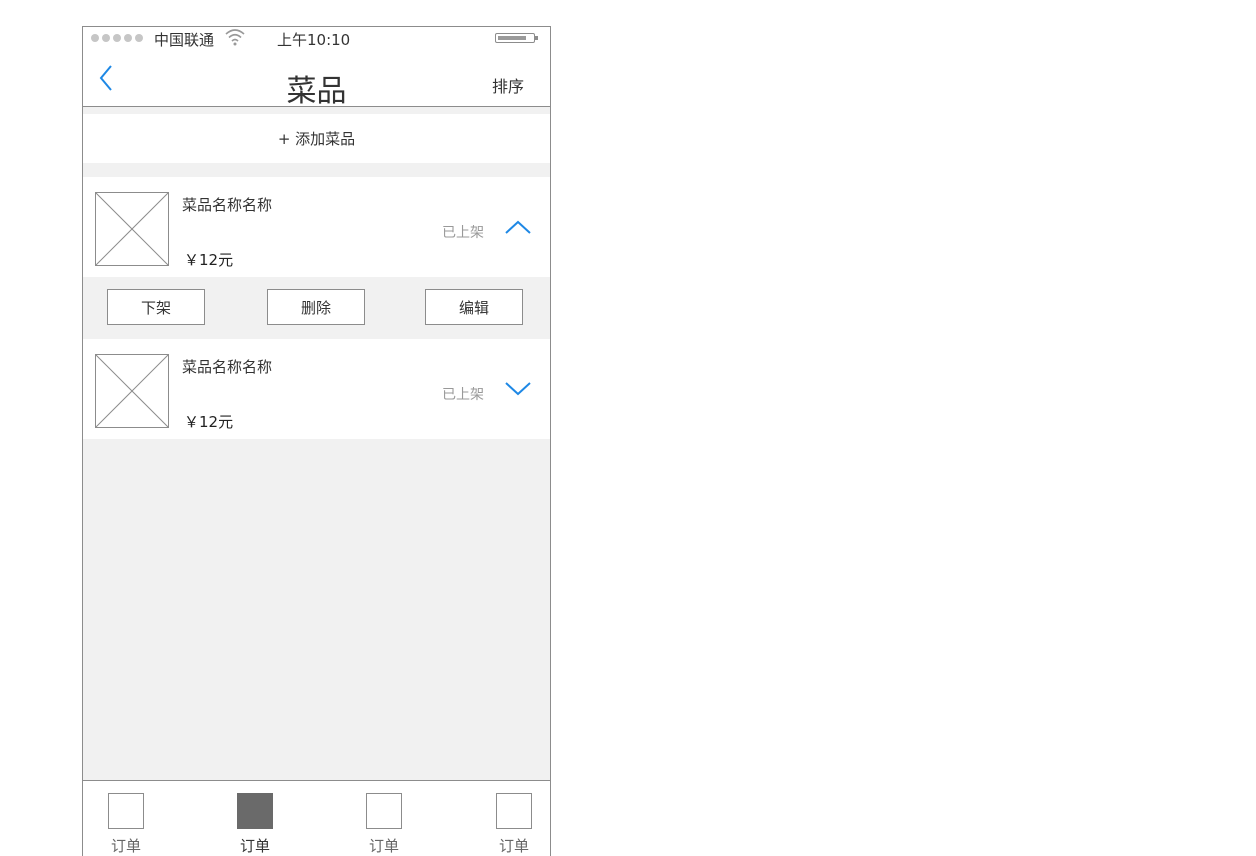 This screenshot has height=856, width=1256. I want to click on chevron-up-icon, so click(518, 227).